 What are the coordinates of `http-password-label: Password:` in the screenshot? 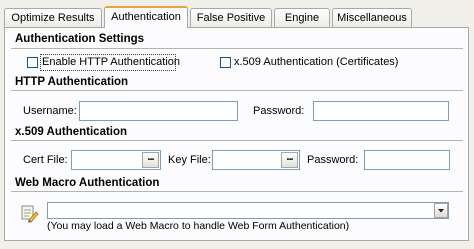 It's located at (279, 111).